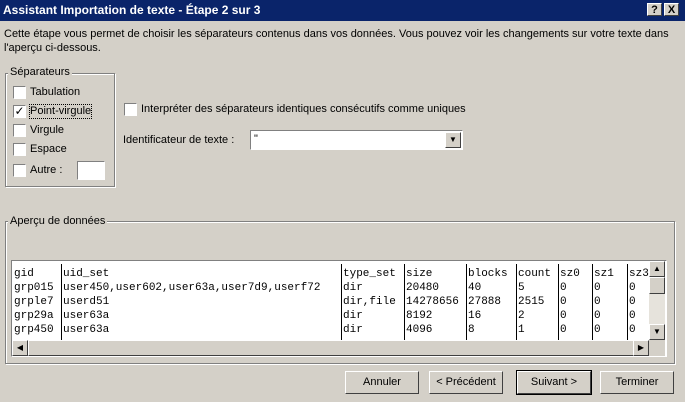 The width and height of the screenshot is (685, 402). Describe the element at coordinates (382, 382) in the screenshot. I see `cancel-button: Annuler` at that location.